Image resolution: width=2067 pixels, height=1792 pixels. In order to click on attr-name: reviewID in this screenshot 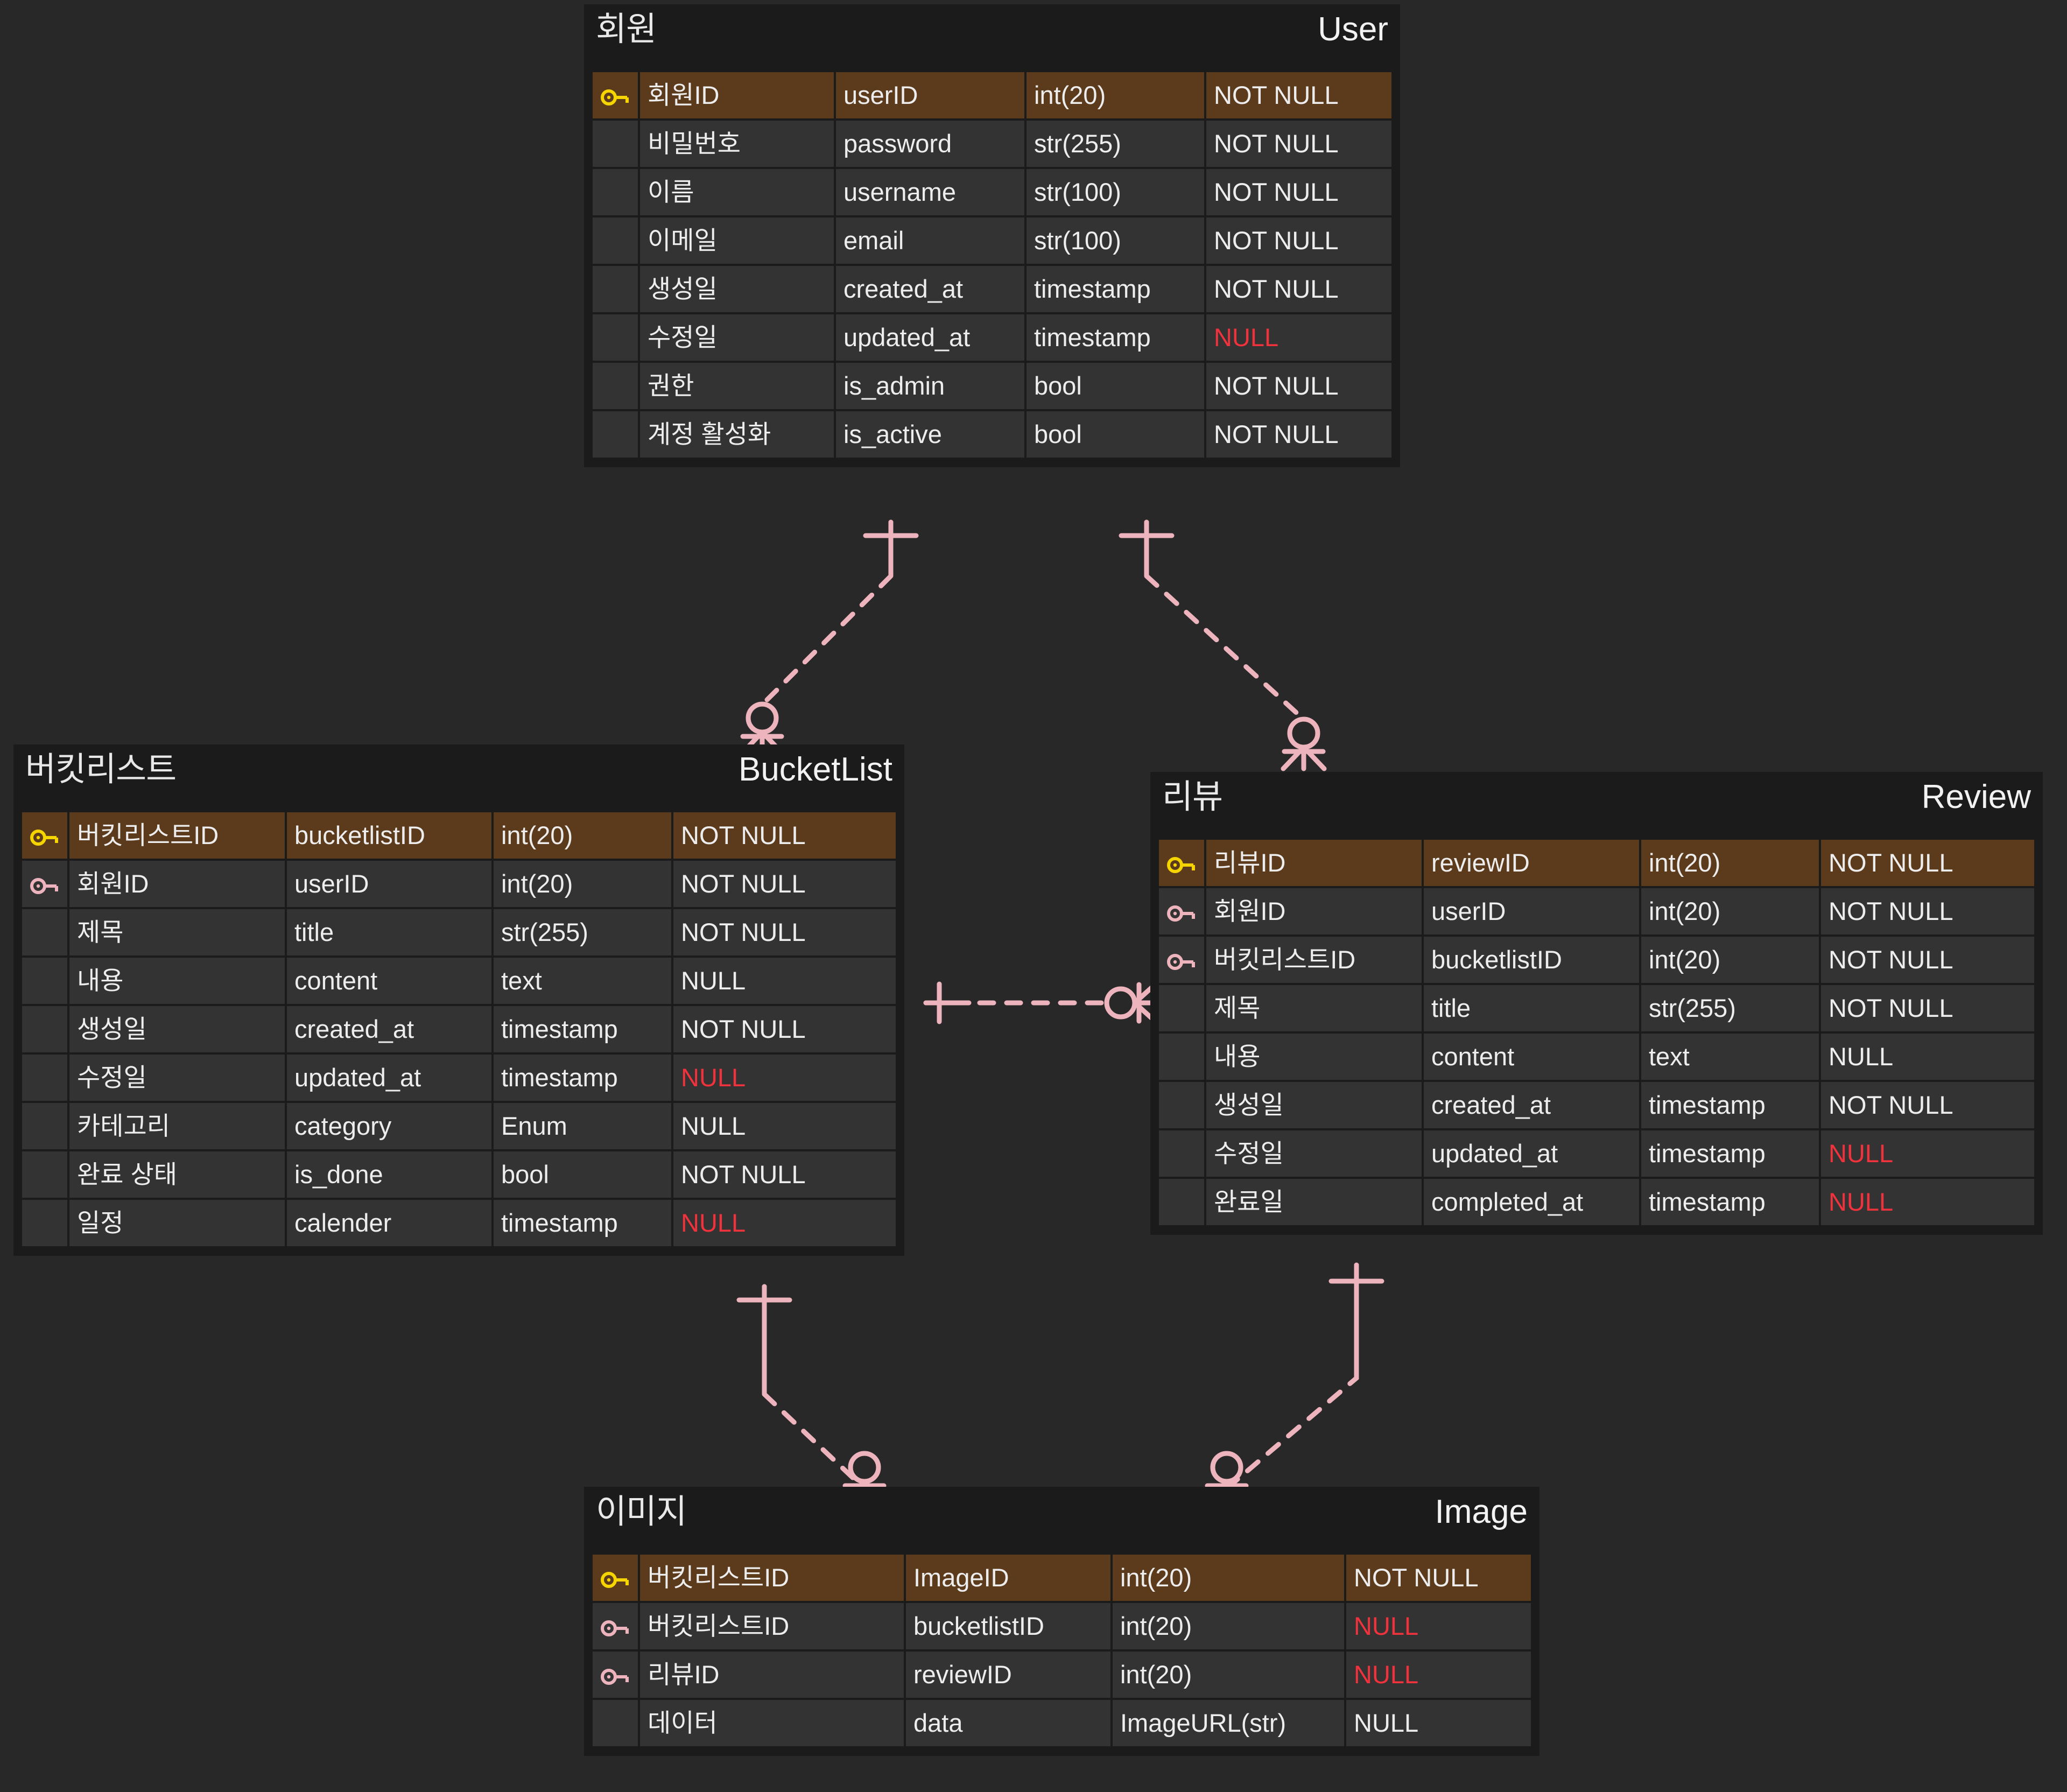, I will do `click(1008, 1675)`.